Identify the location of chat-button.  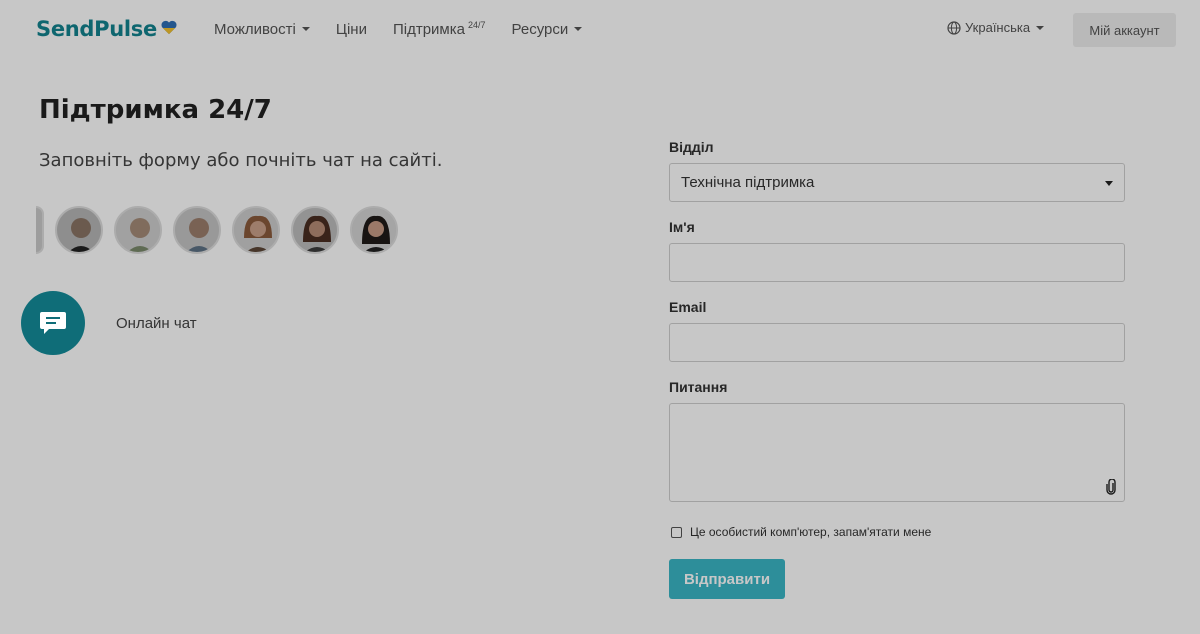
(53, 323).